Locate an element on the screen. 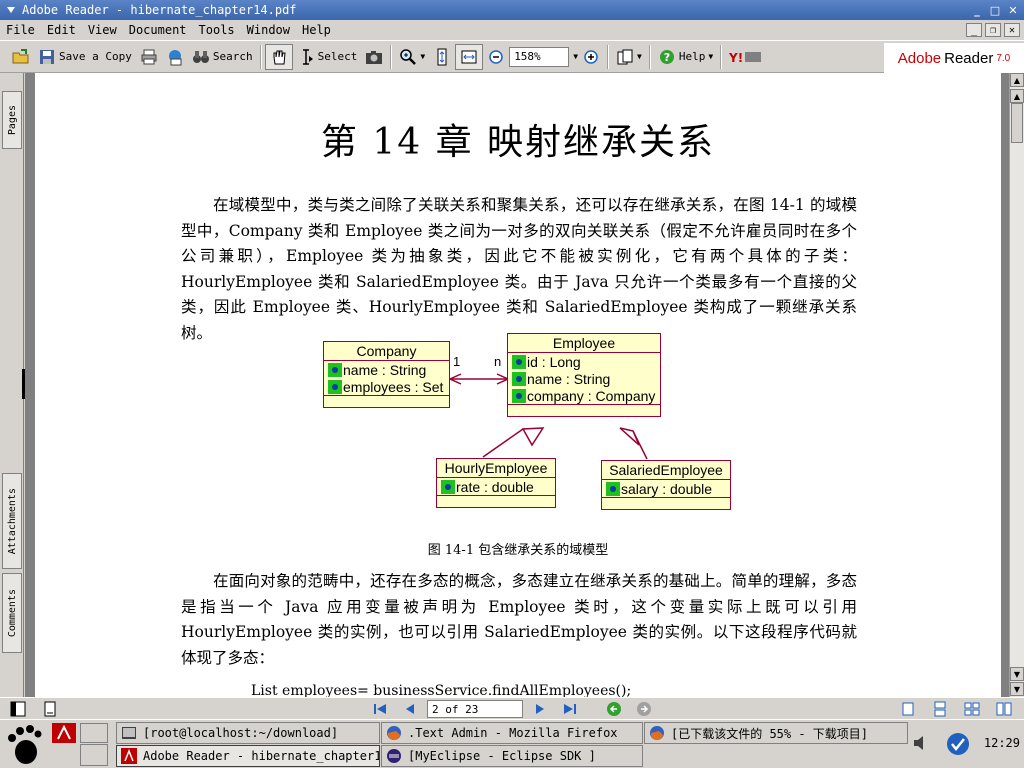  task-downloads: [已下载该文件的 55% - 下载项目] is located at coordinates (776, 733).